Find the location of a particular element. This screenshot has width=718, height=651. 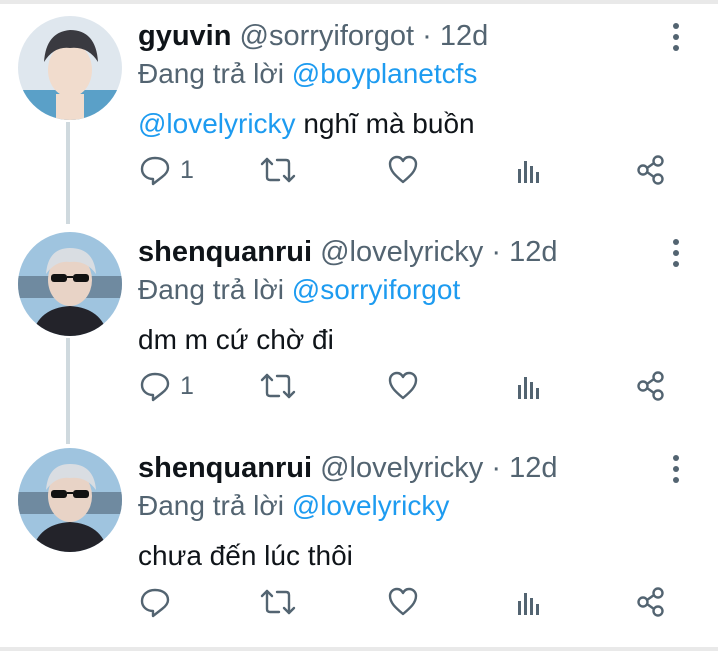

reply-context: Đang trả lời @lovelyricky is located at coordinates (293, 506).